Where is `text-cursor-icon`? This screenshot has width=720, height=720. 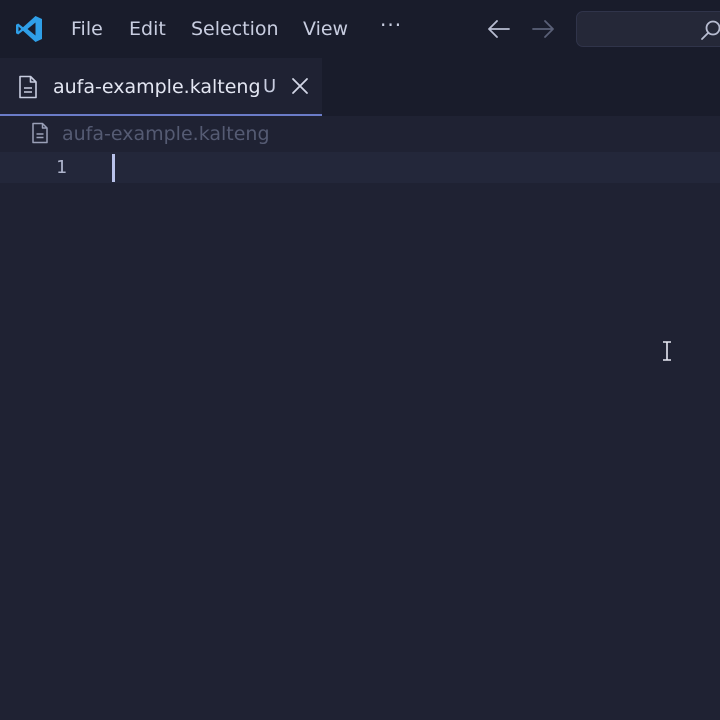 text-cursor-icon is located at coordinates (667, 351).